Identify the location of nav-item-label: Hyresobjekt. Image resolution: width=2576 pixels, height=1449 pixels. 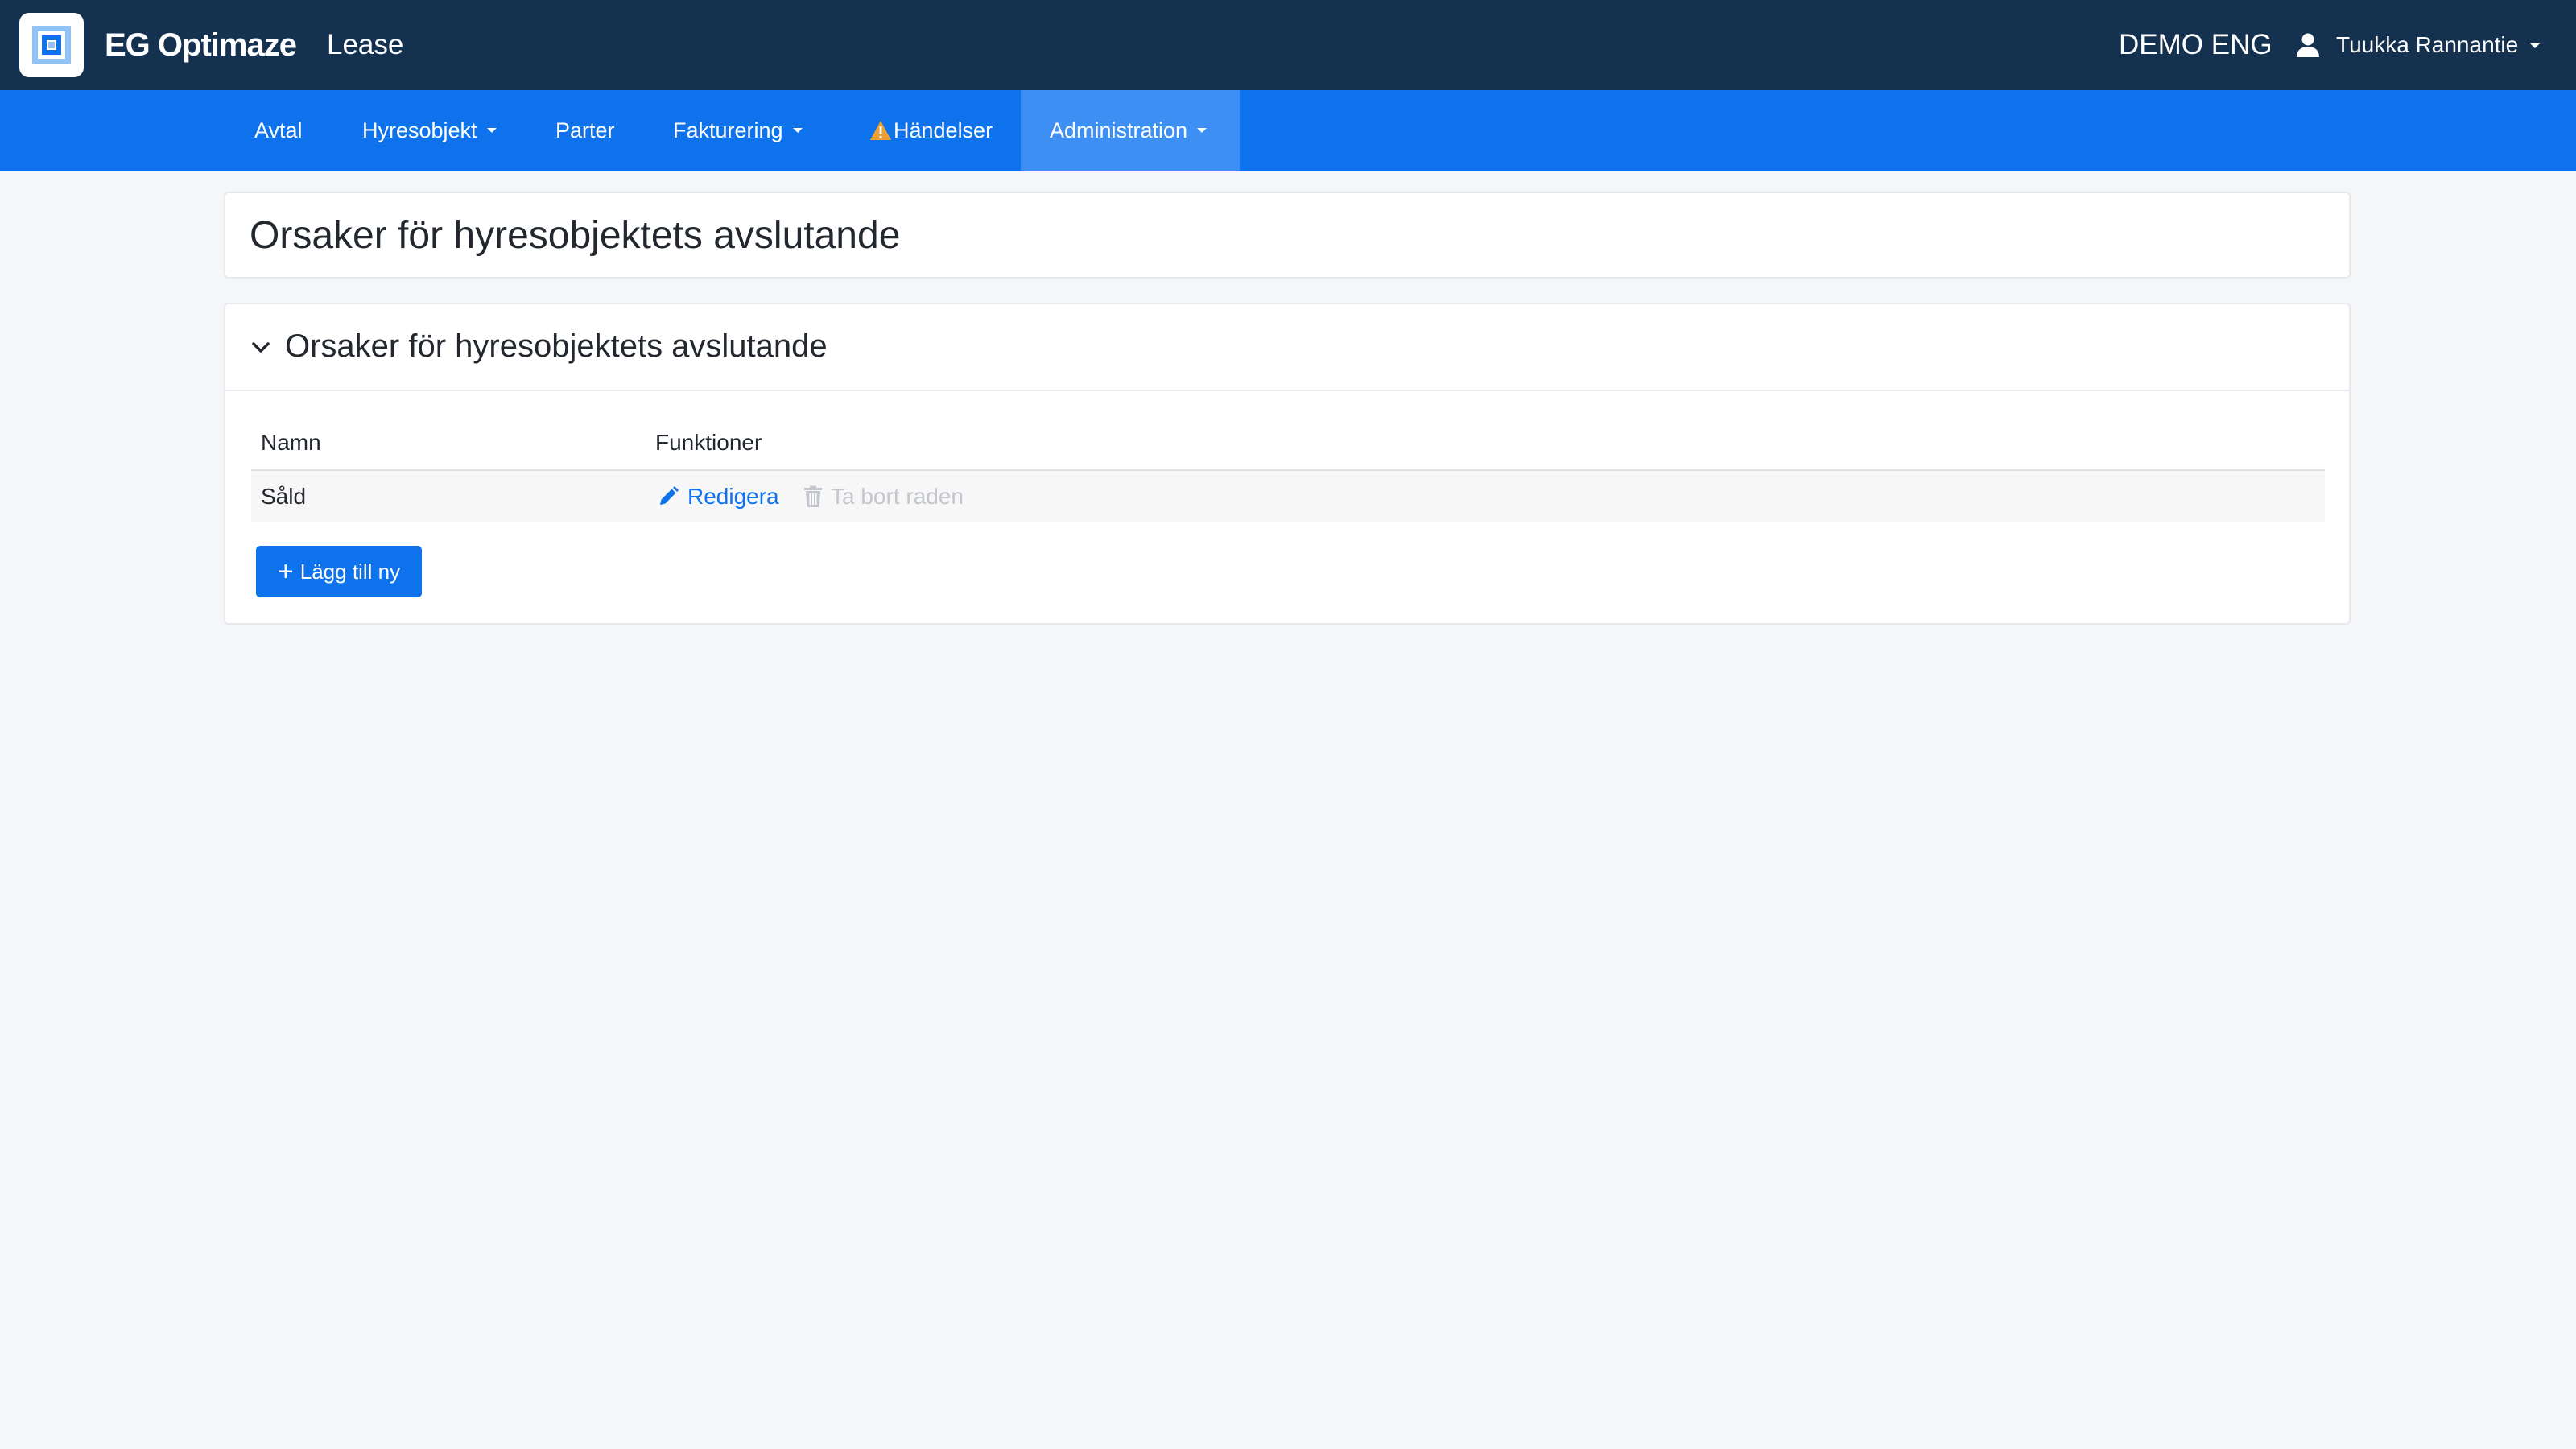
(419, 130).